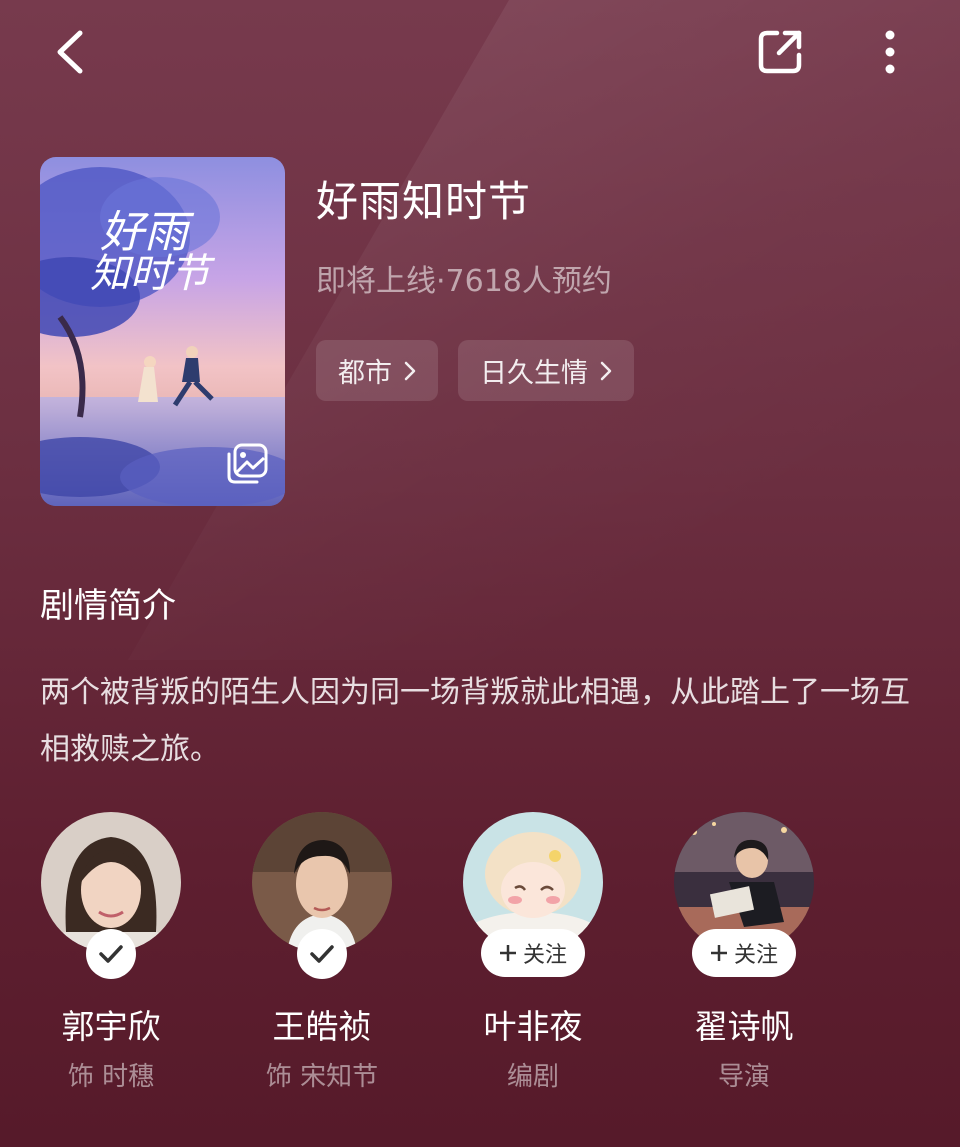 The height and width of the screenshot is (1147, 960). Describe the element at coordinates (162, 331) in the screenshot. I see `poster-image: 好雨 知时节` at that location.